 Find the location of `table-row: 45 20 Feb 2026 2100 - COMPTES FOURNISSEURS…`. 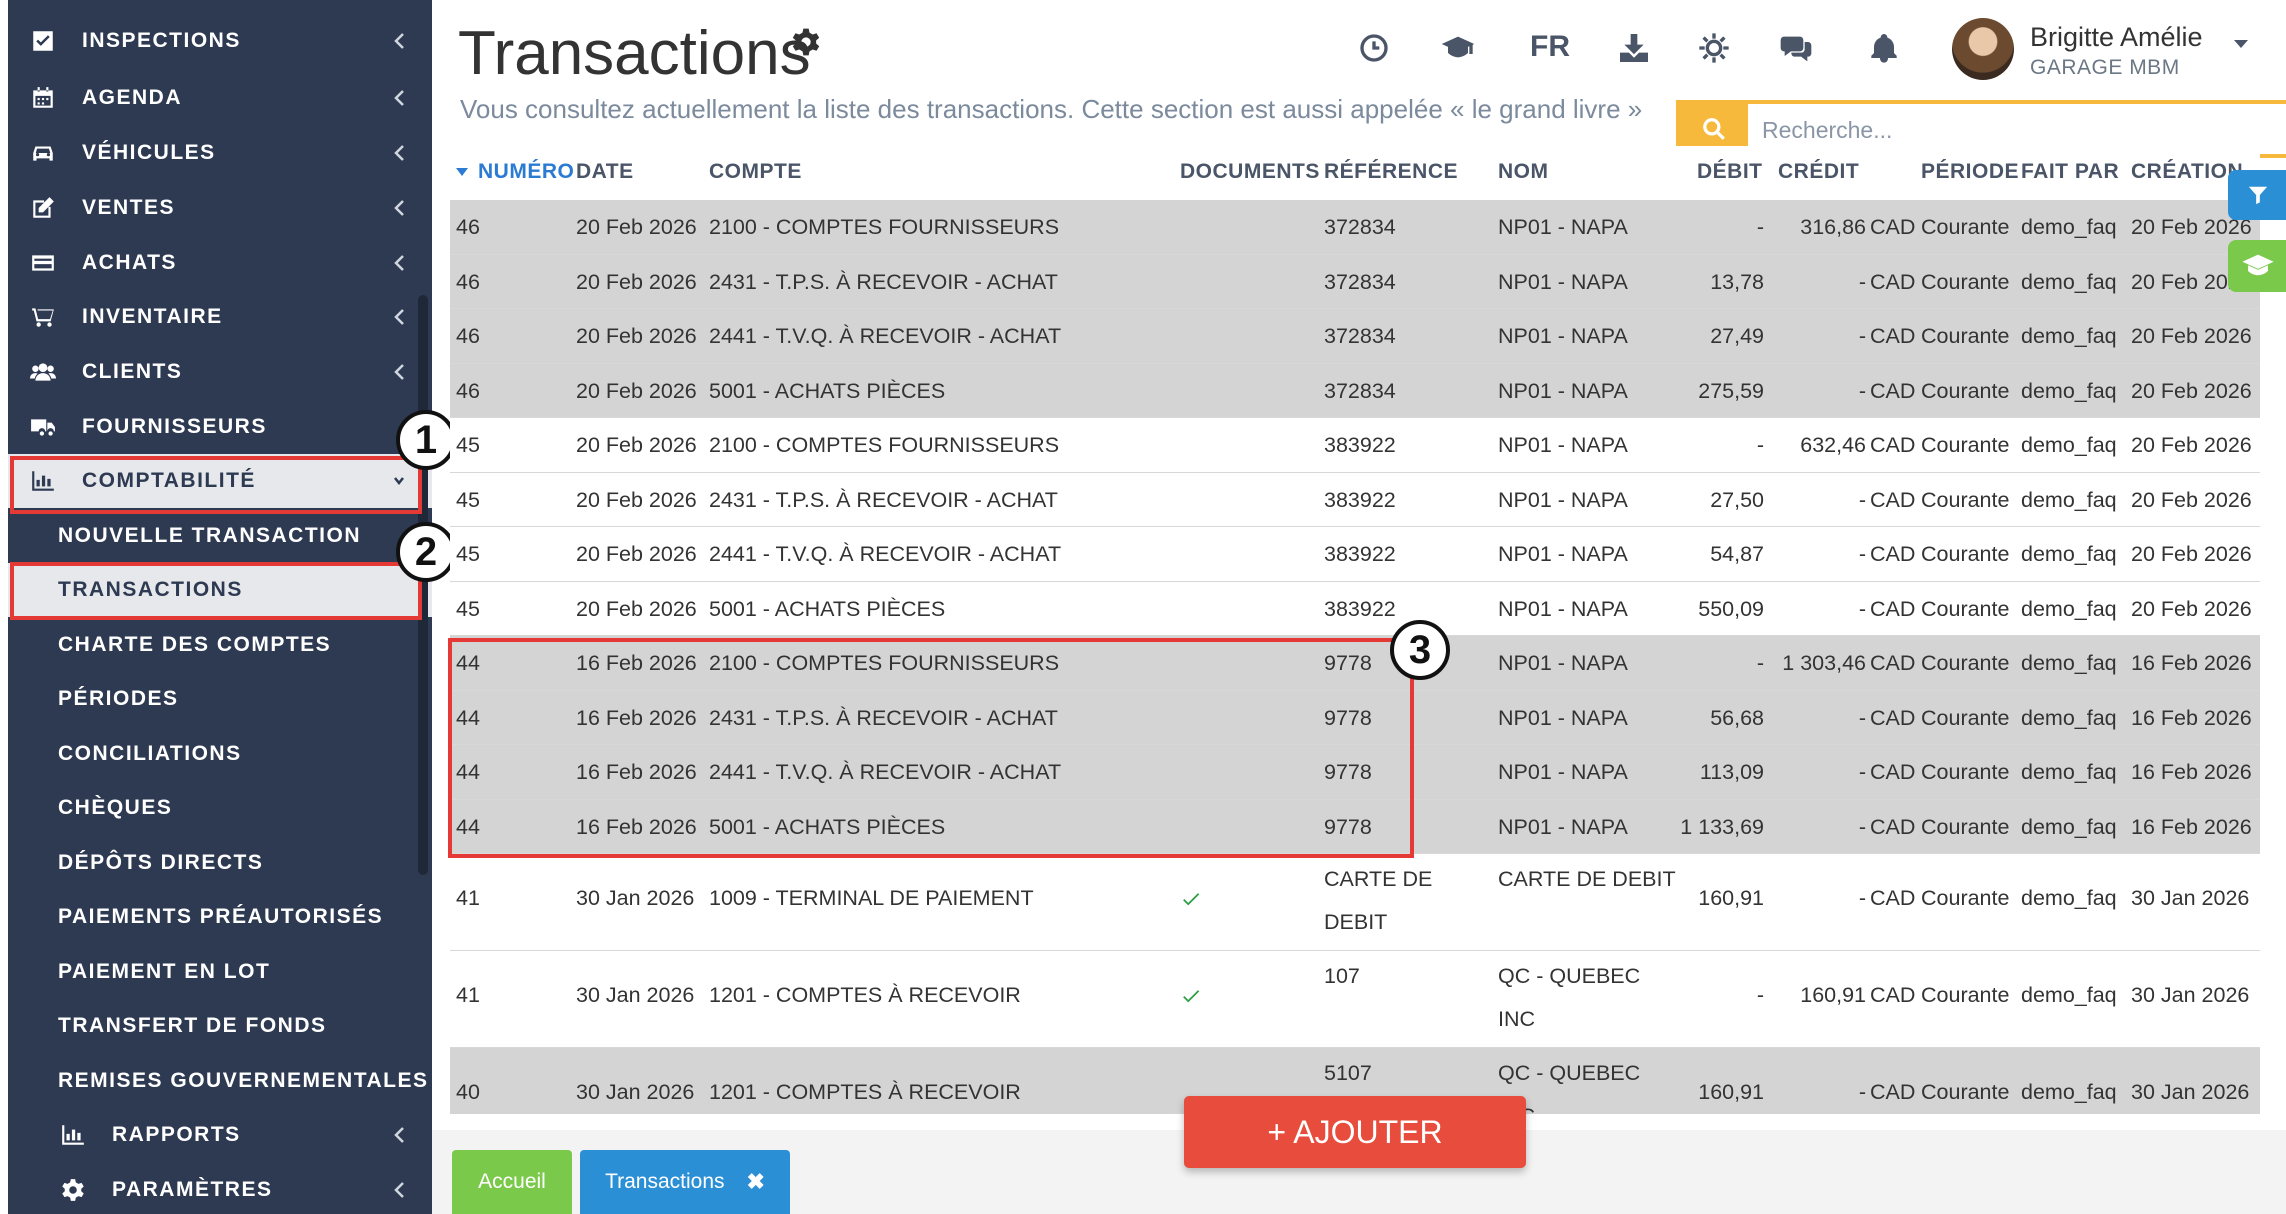

table-row: 45 20 Feb 2026 2100 - COMPTES FOURNISSEURS… is located at coordinates (1355, 445).